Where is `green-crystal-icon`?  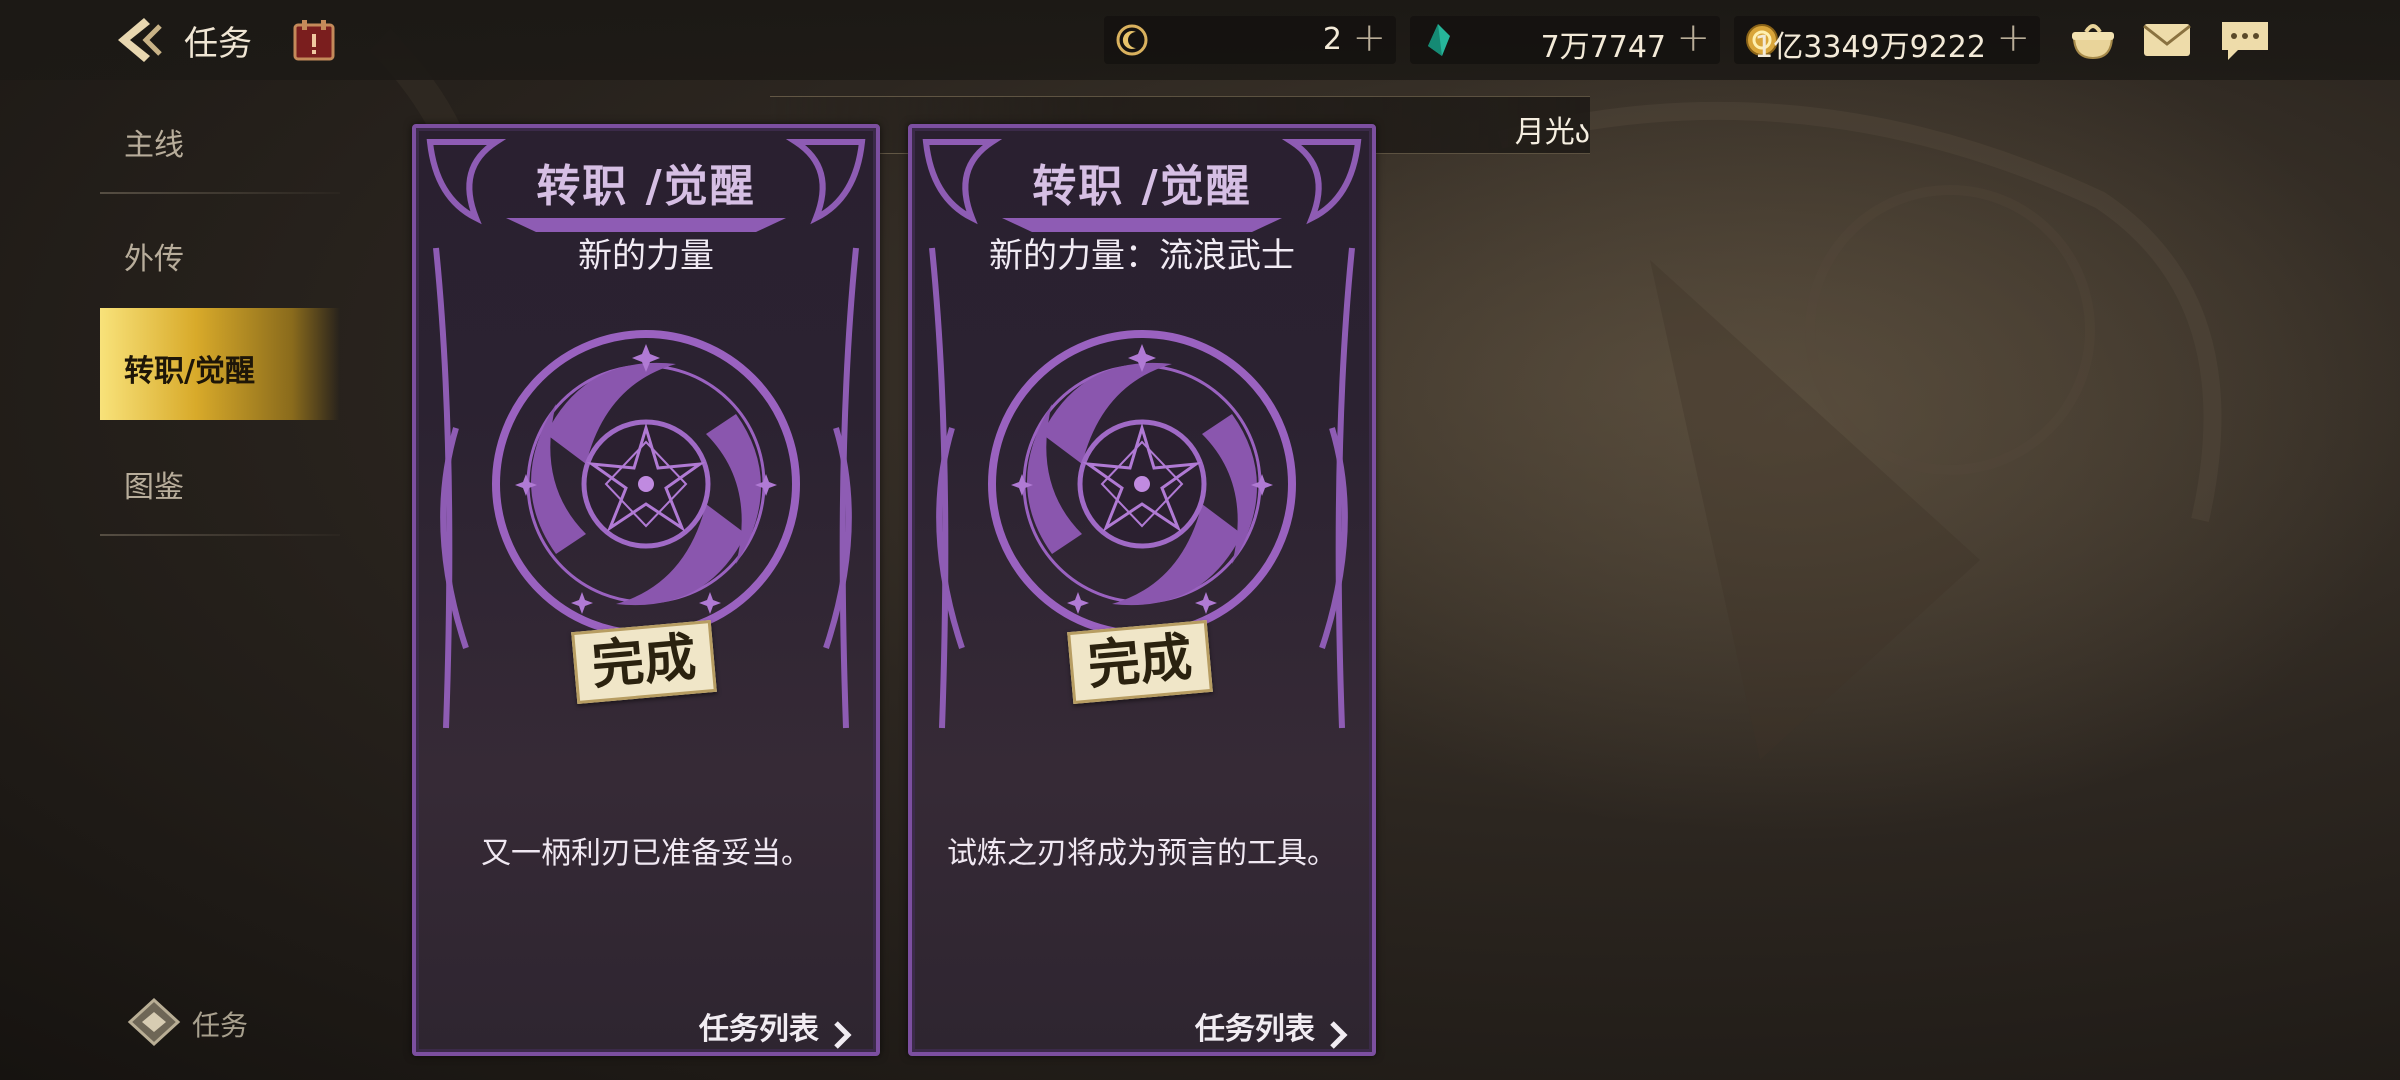 green-crystal-icon is located at coordinates (1439, 40).